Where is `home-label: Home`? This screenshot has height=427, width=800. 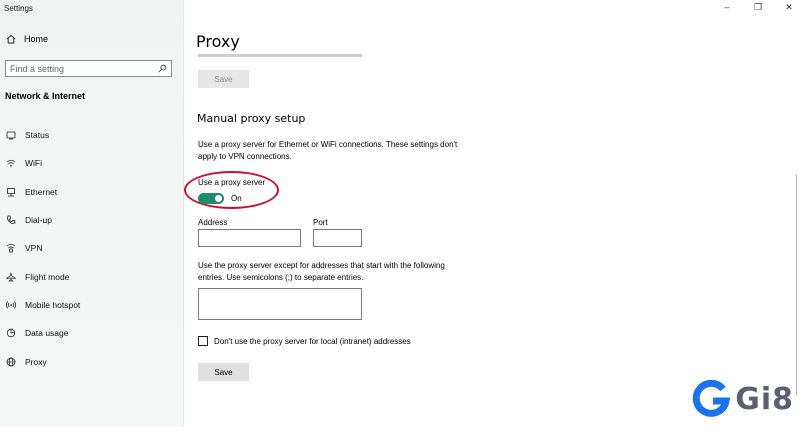 home-label: Home is located at coordinates (36, 39).